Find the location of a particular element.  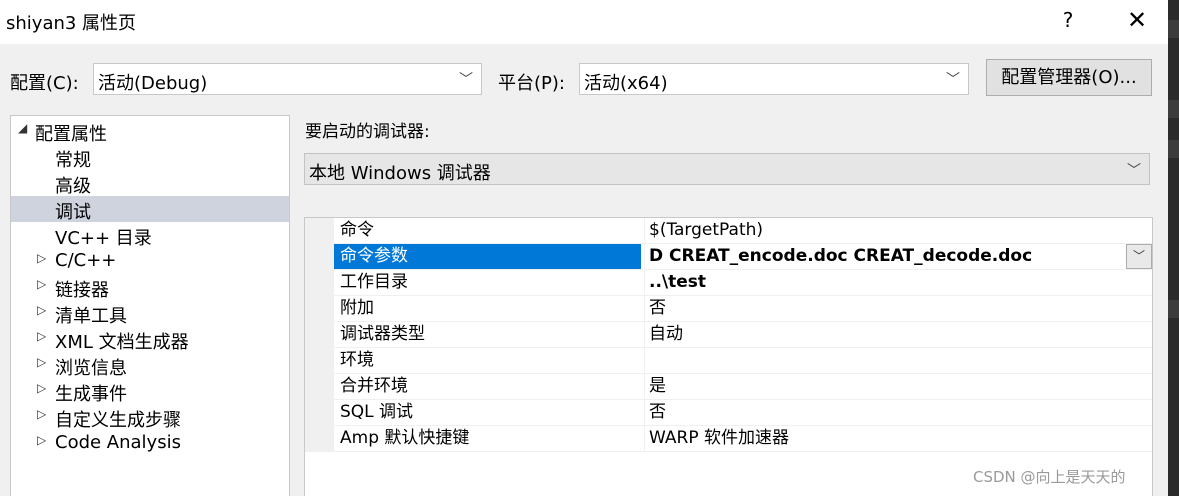

platform-select-value: 活动(x64) is located at coordinates (626, 83).